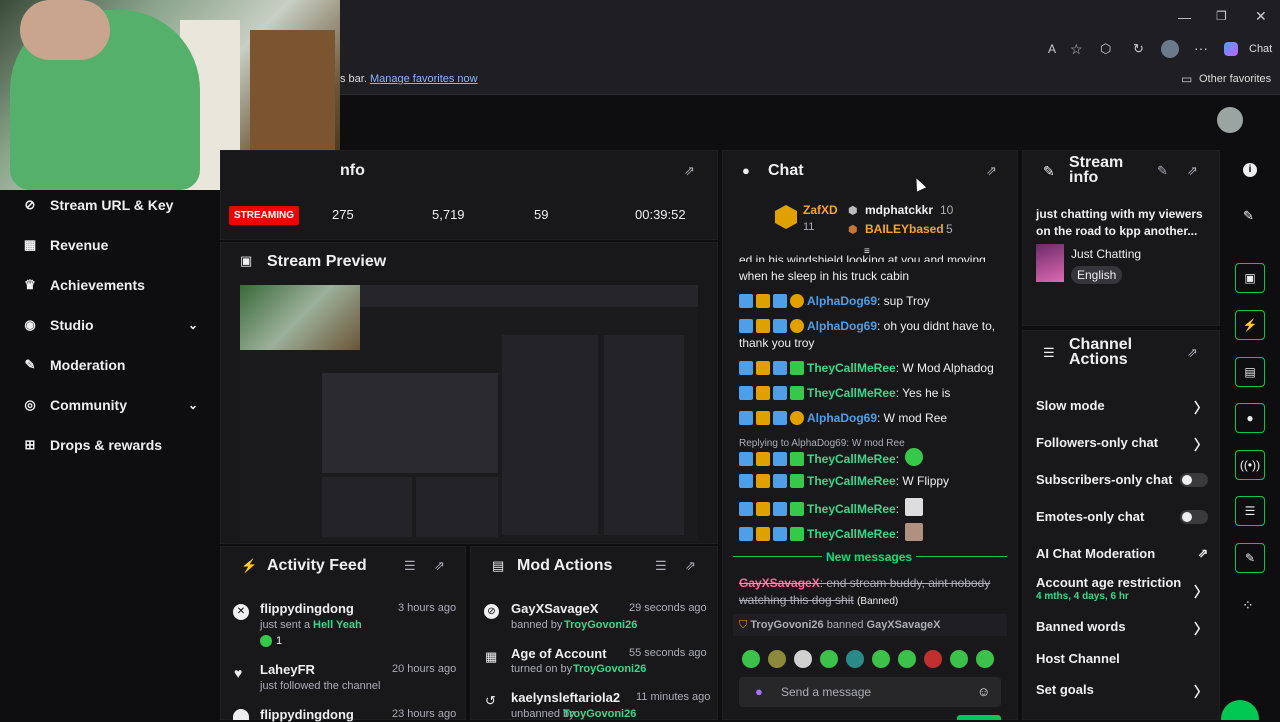 The height and width of the screenshot is (722, 1280). Describe the element at coordinates (1122, 444) in the screenshot. I see `followers-only-row: Followers-only chat 〉` at that location.